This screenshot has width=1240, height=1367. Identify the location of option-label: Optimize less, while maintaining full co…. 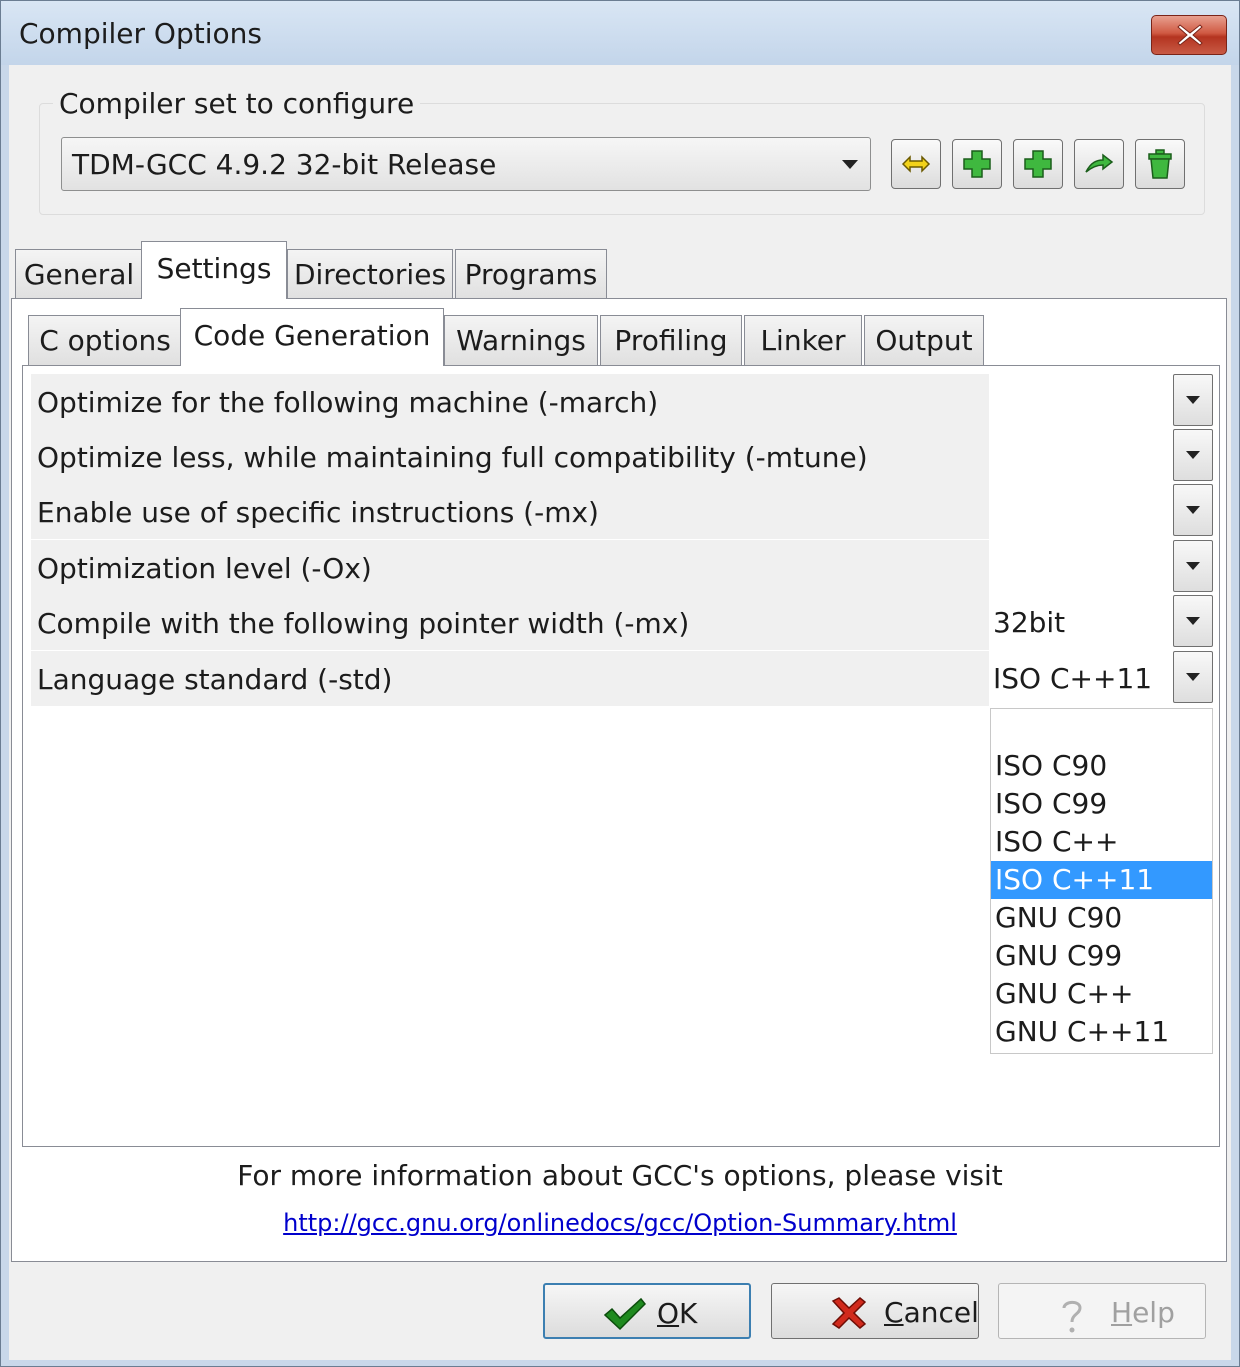
(452, 457).